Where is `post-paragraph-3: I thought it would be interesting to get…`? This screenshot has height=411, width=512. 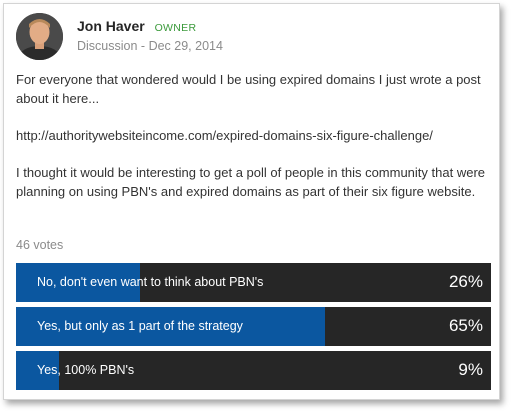
post-paragraph-3: I thought it would be interesting to get… is located at coordinates (250, 182).